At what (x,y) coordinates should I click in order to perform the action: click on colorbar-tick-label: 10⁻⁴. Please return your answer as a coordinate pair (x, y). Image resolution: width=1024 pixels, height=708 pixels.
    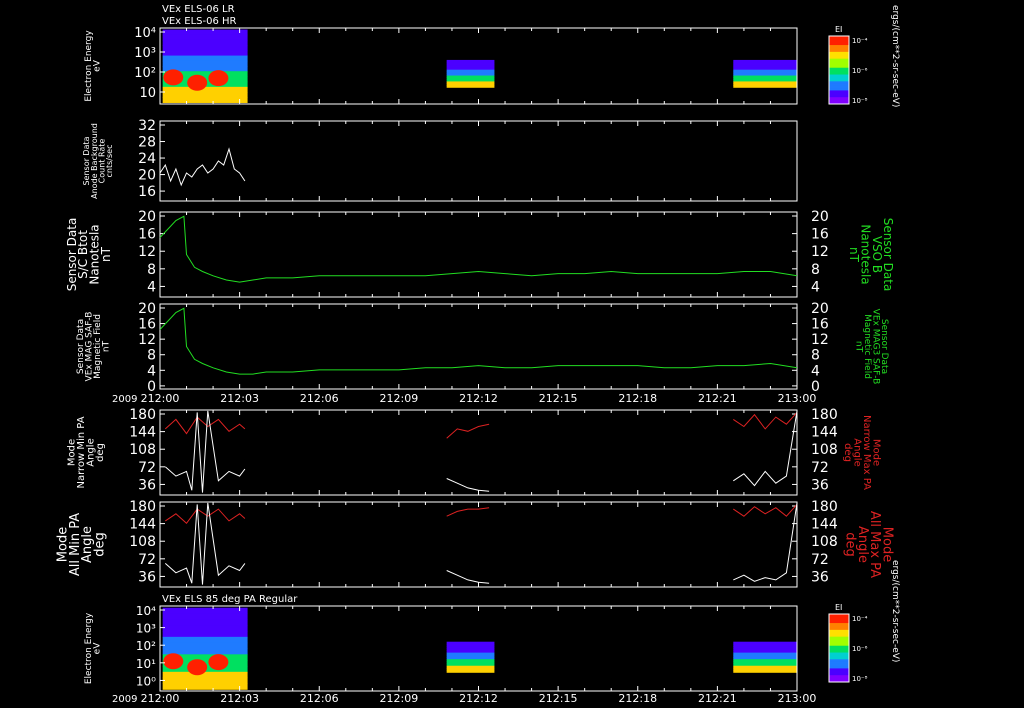
    Looking at the image, I should click on (860, 41).